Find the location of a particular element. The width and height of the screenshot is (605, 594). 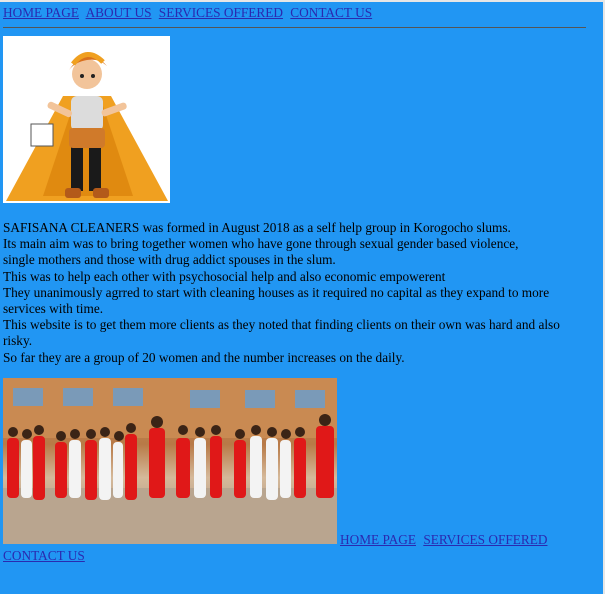

bottom-nav: HOME PAGE SERVICES OFFERED is located at coordinates (445, 539).